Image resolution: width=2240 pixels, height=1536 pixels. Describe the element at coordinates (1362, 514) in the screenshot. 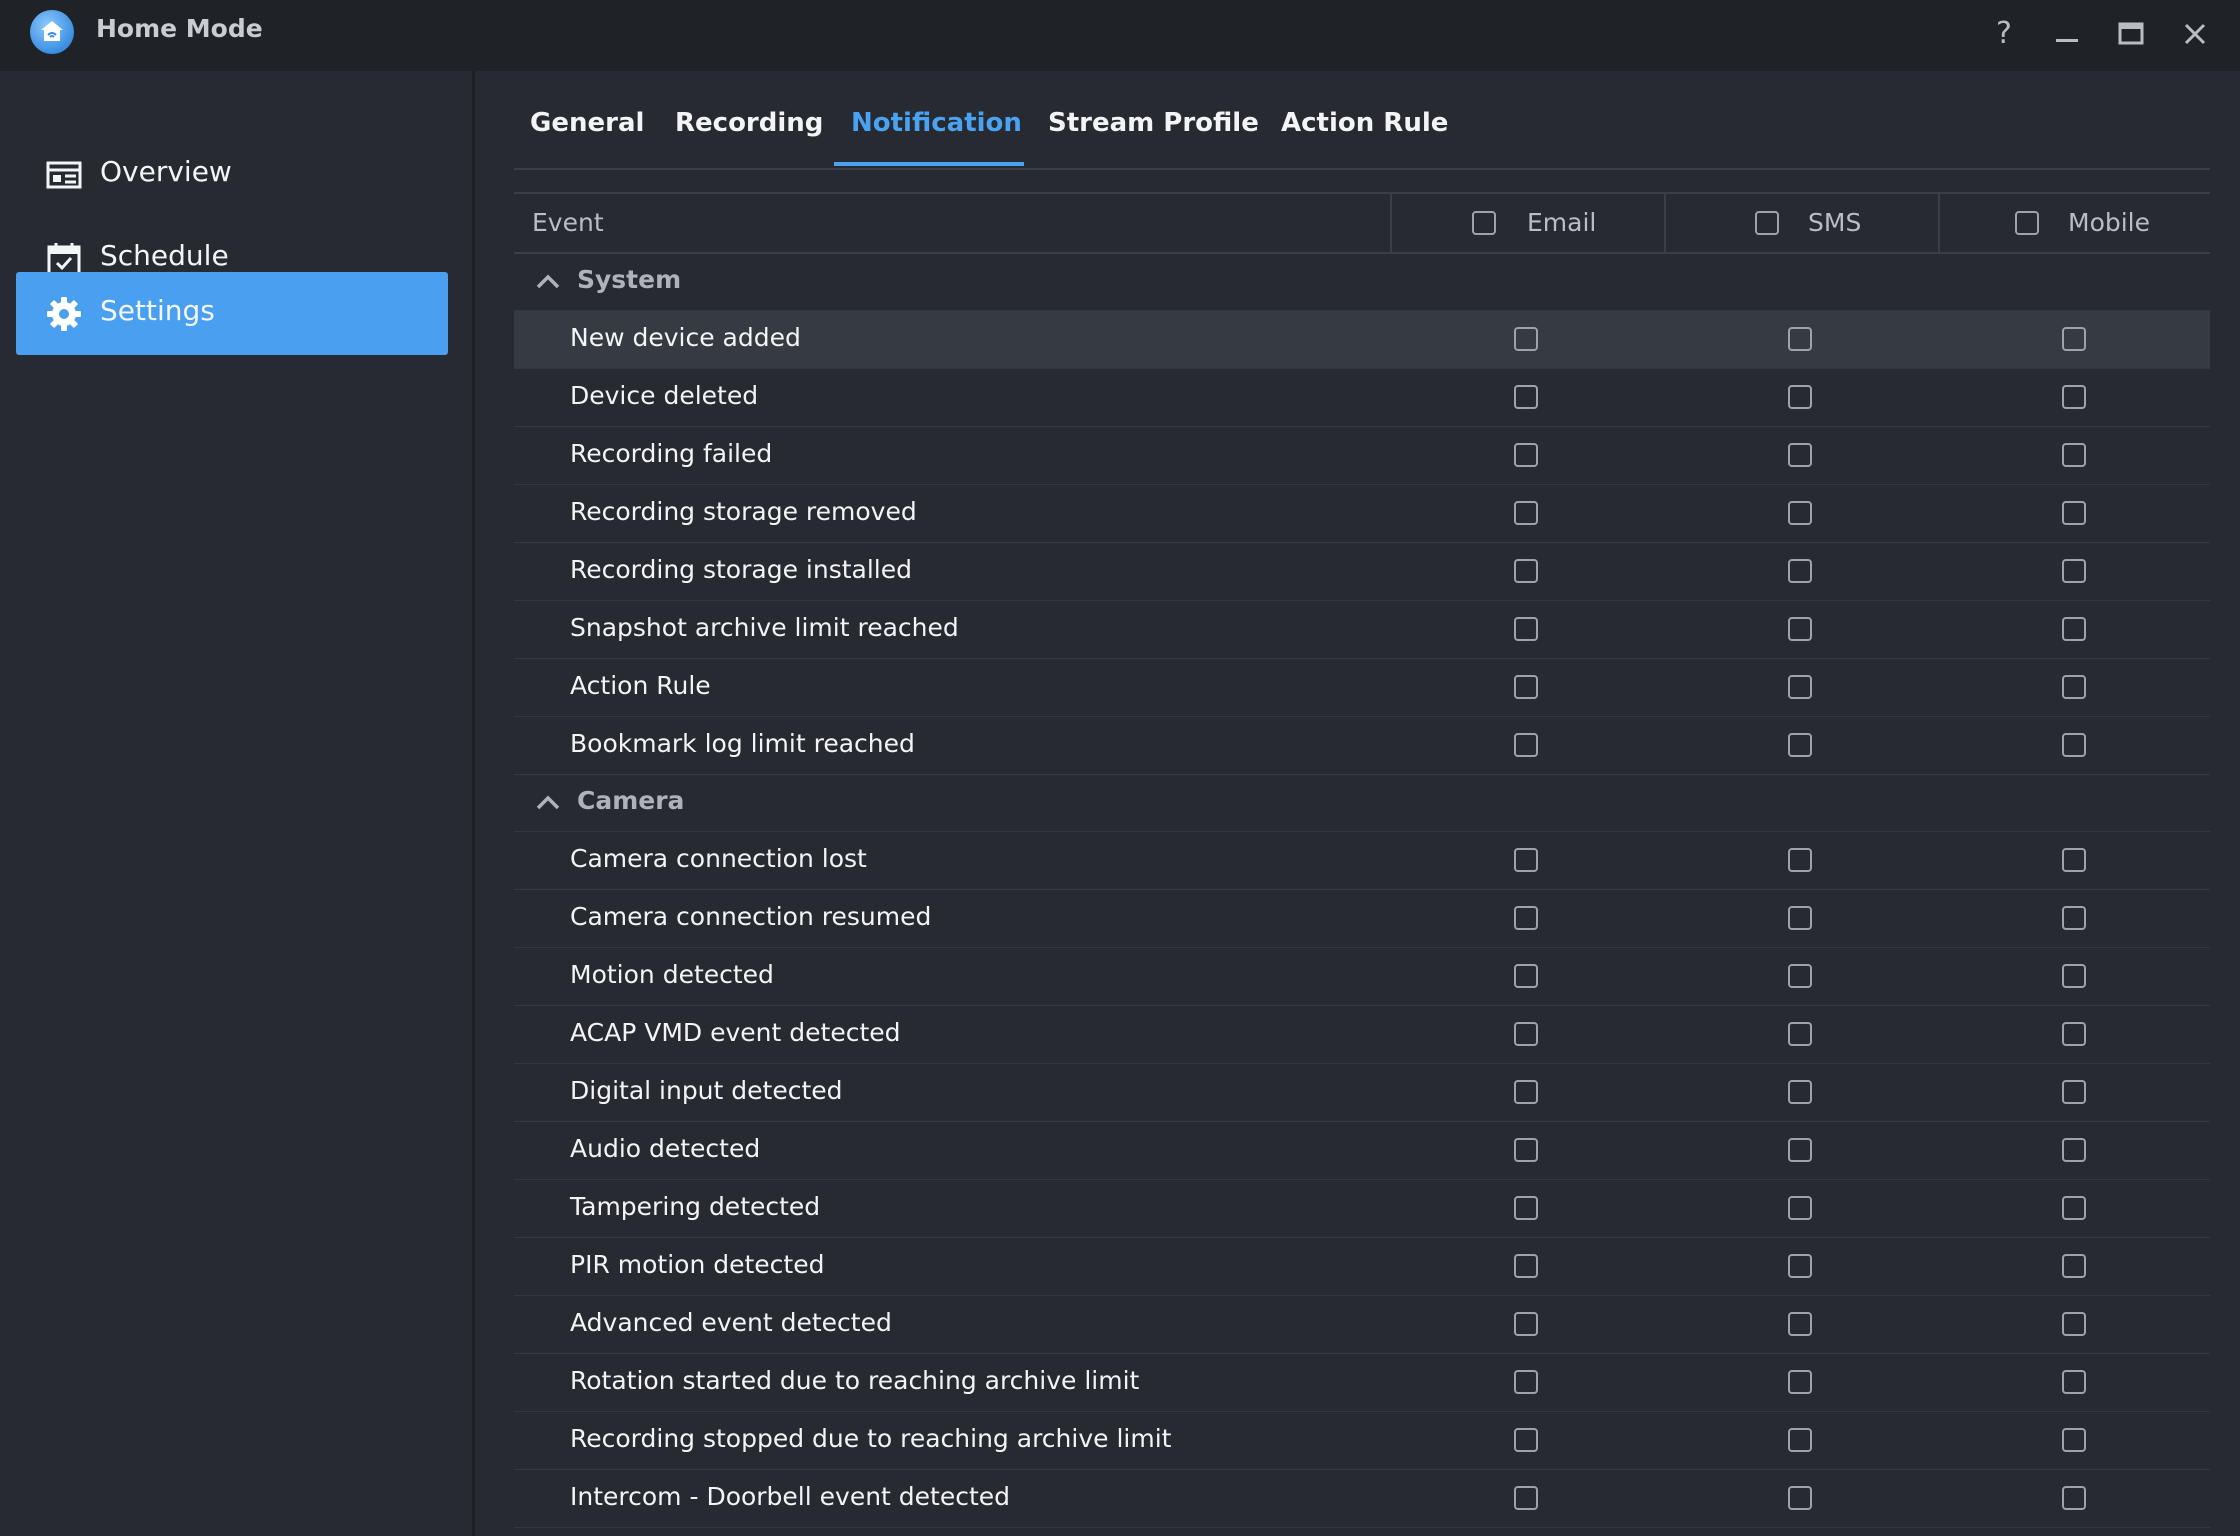

I see `table-row: Recording storage removed` at that location.